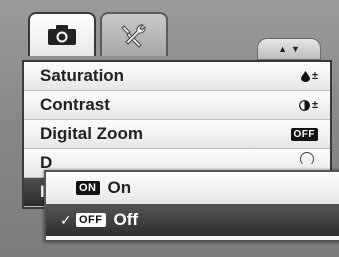 Image resolution: width=339 pixels, height=257 pixels. Describe the element at coordinates (192, 220) in the screenshot. I see `option-off: ✓ OFF Off` at that location.